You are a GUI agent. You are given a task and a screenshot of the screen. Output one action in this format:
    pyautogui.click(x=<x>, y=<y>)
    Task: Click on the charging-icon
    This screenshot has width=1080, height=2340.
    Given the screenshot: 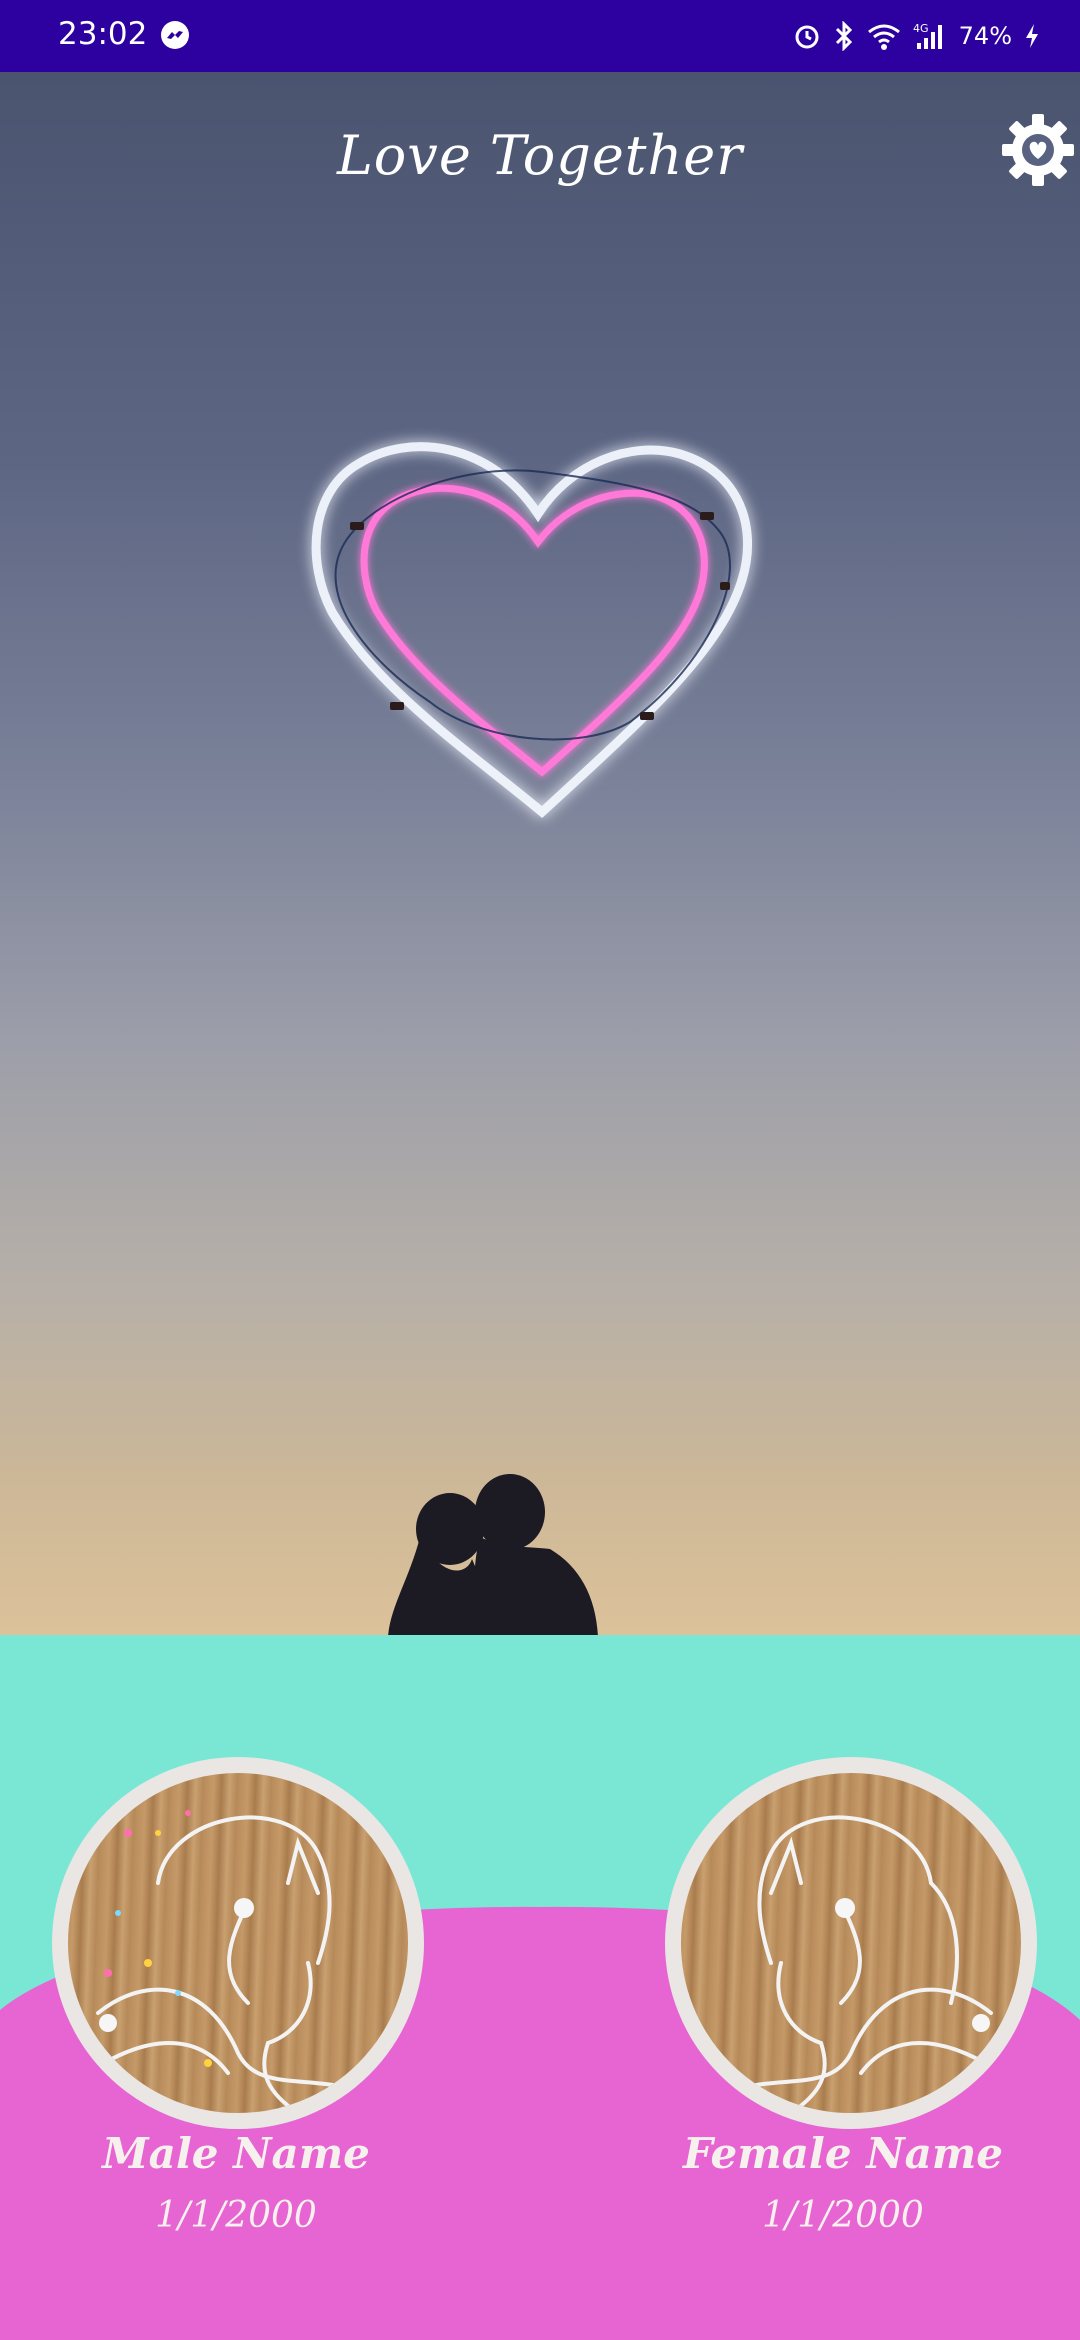 What is the action you would take?
    pyautogui.click(x=1032, y=36)
    